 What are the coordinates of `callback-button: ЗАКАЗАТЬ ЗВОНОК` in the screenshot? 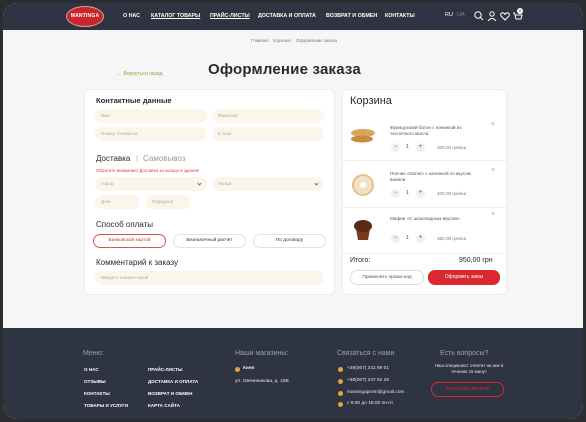 It's located at (467, 389).